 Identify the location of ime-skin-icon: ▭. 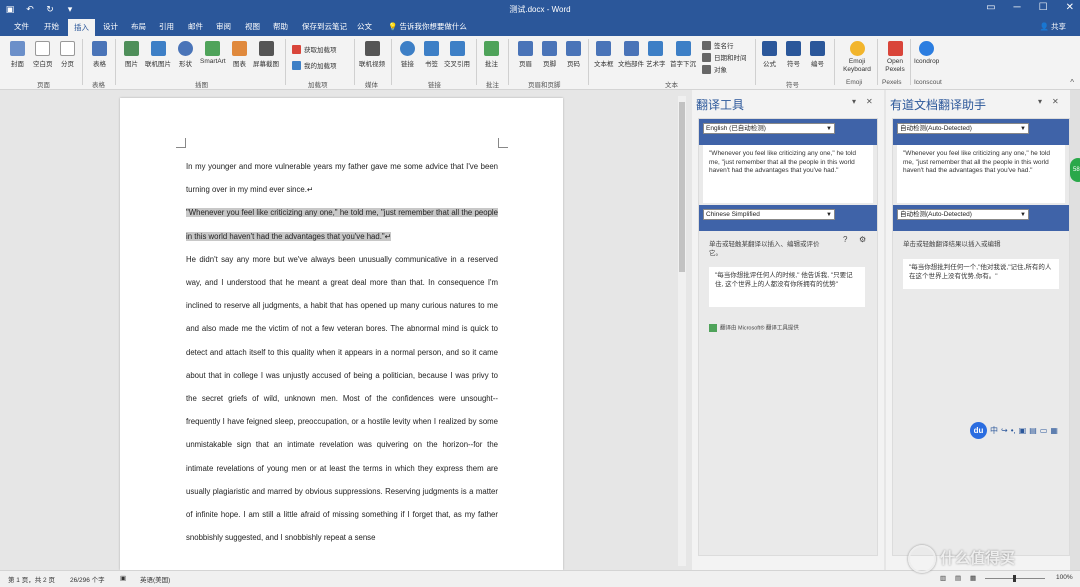
(1044, 430).